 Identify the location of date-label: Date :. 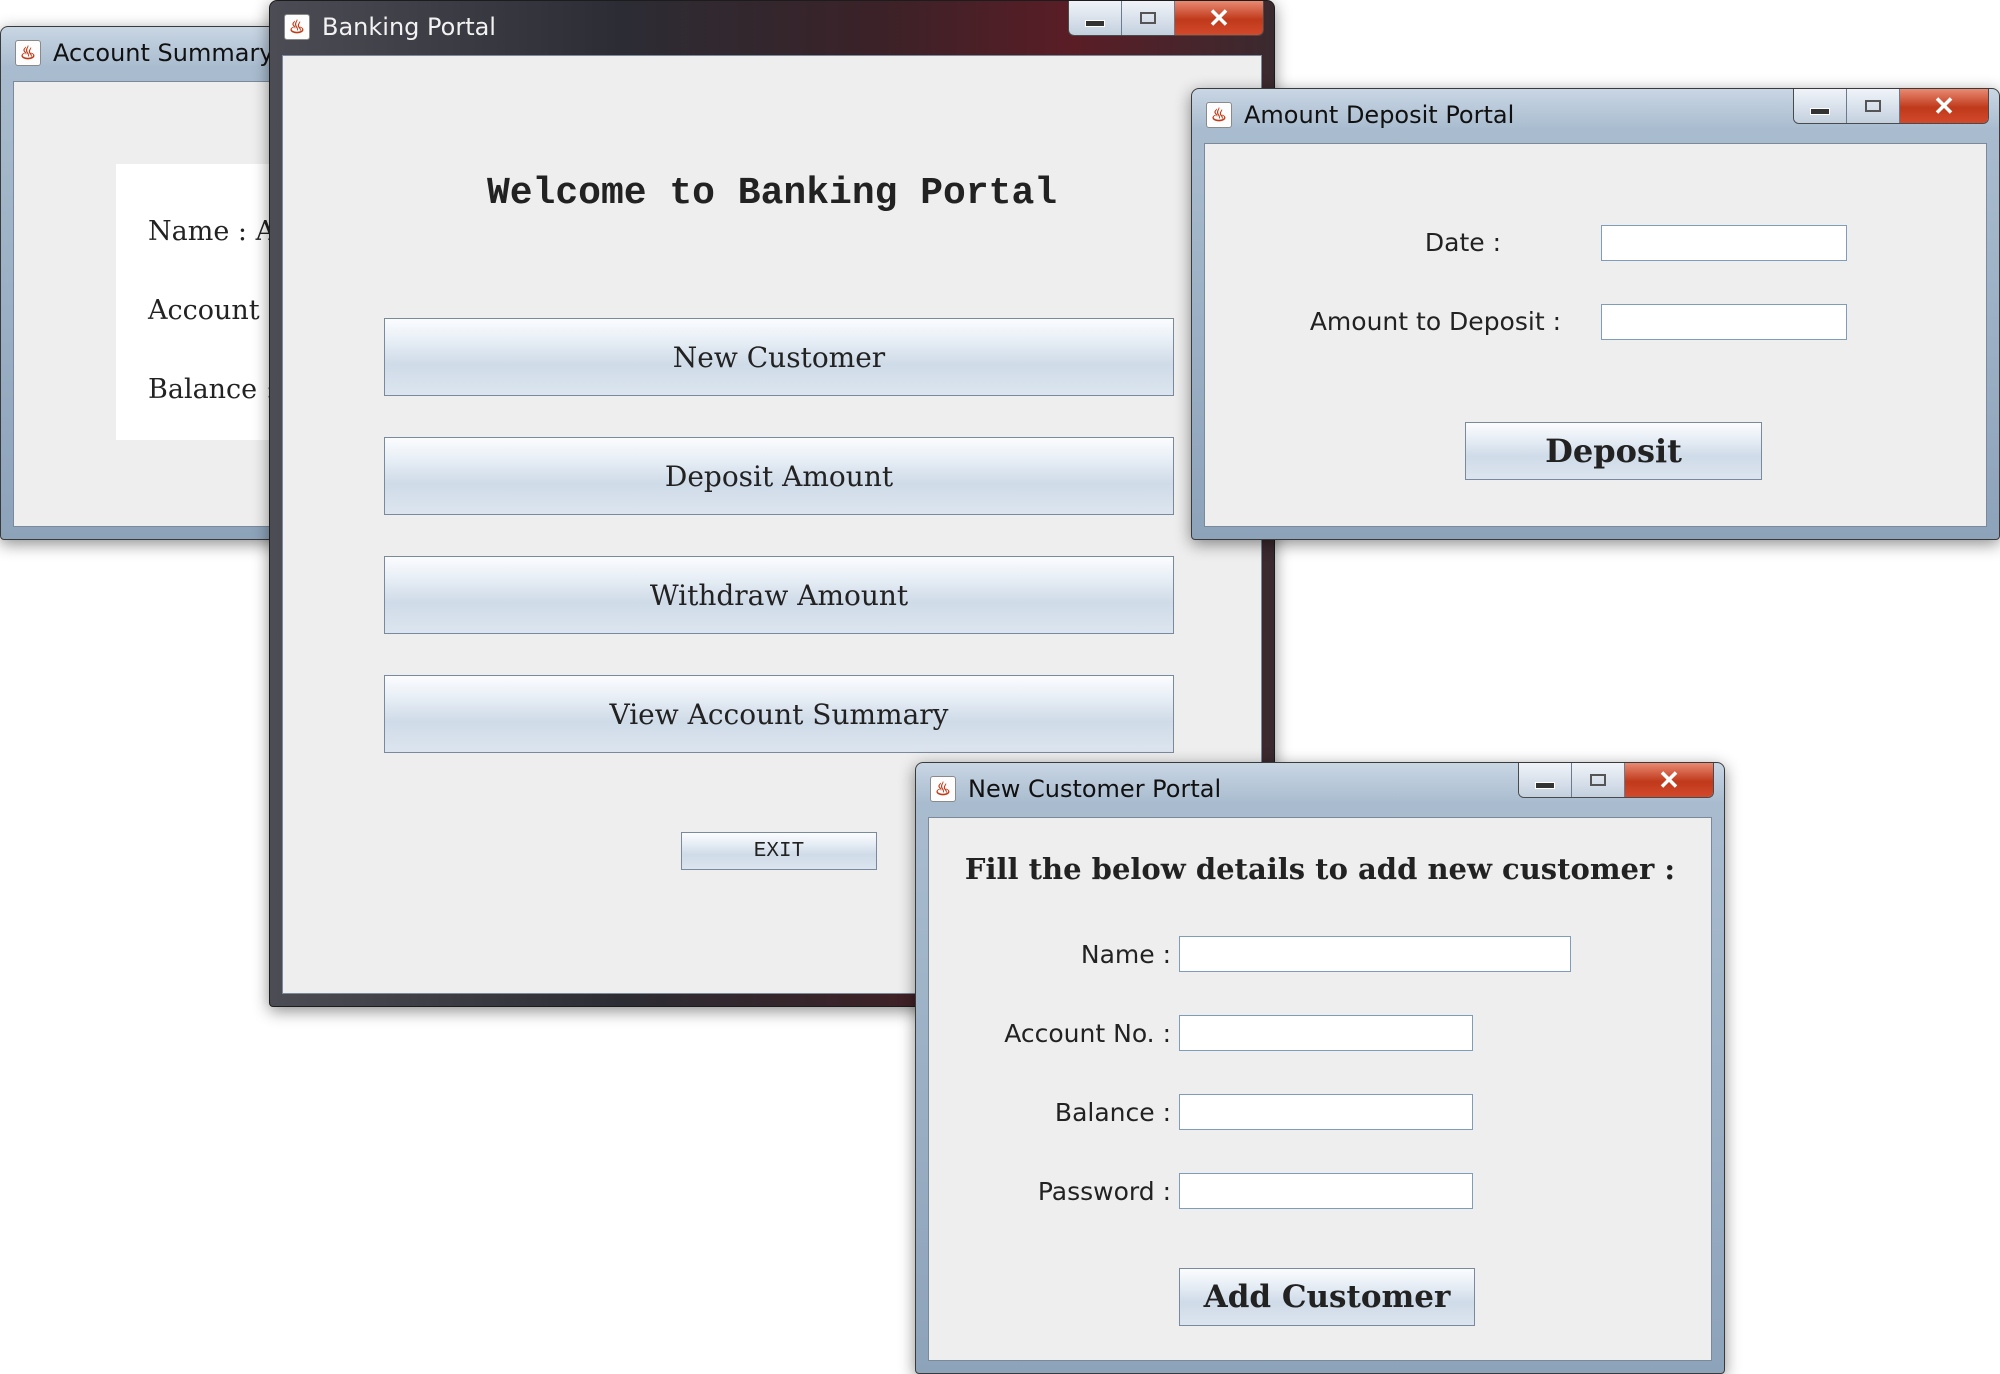
(1462, 242).